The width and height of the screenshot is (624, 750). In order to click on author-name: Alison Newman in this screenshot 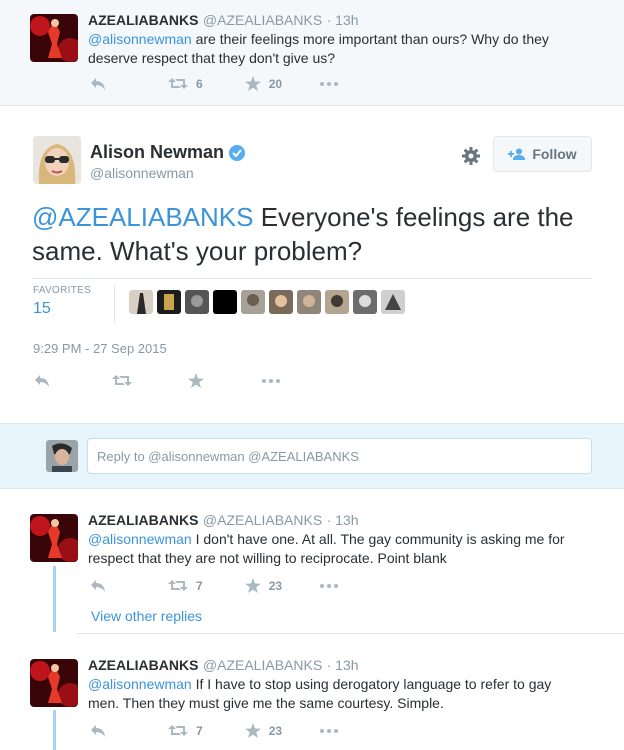, I will do `click(157, 152)`.